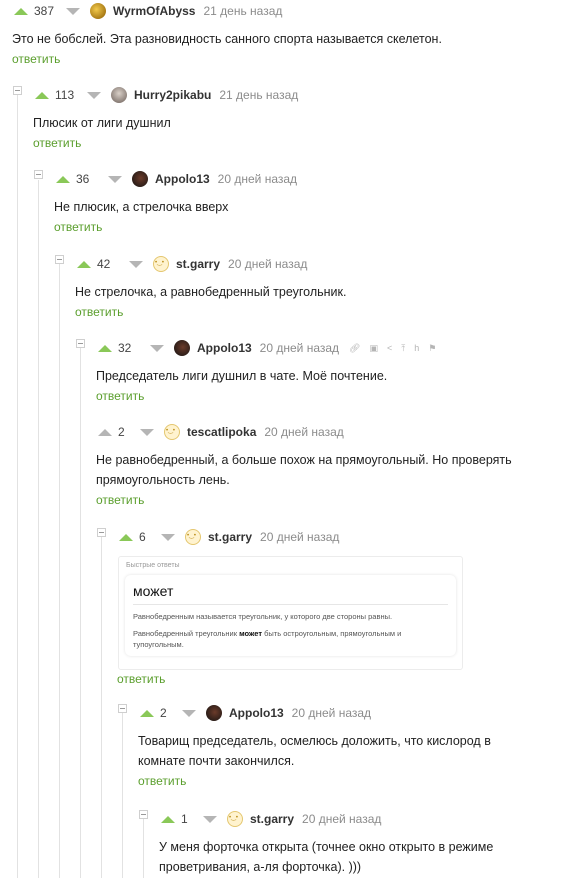 This screenshot has height=878, width=570. What do you see at coordinates (340, 537) in the screenshot?
I see `comment: 6 st.garry 20 дней назад` at bounding box center [340, 537].